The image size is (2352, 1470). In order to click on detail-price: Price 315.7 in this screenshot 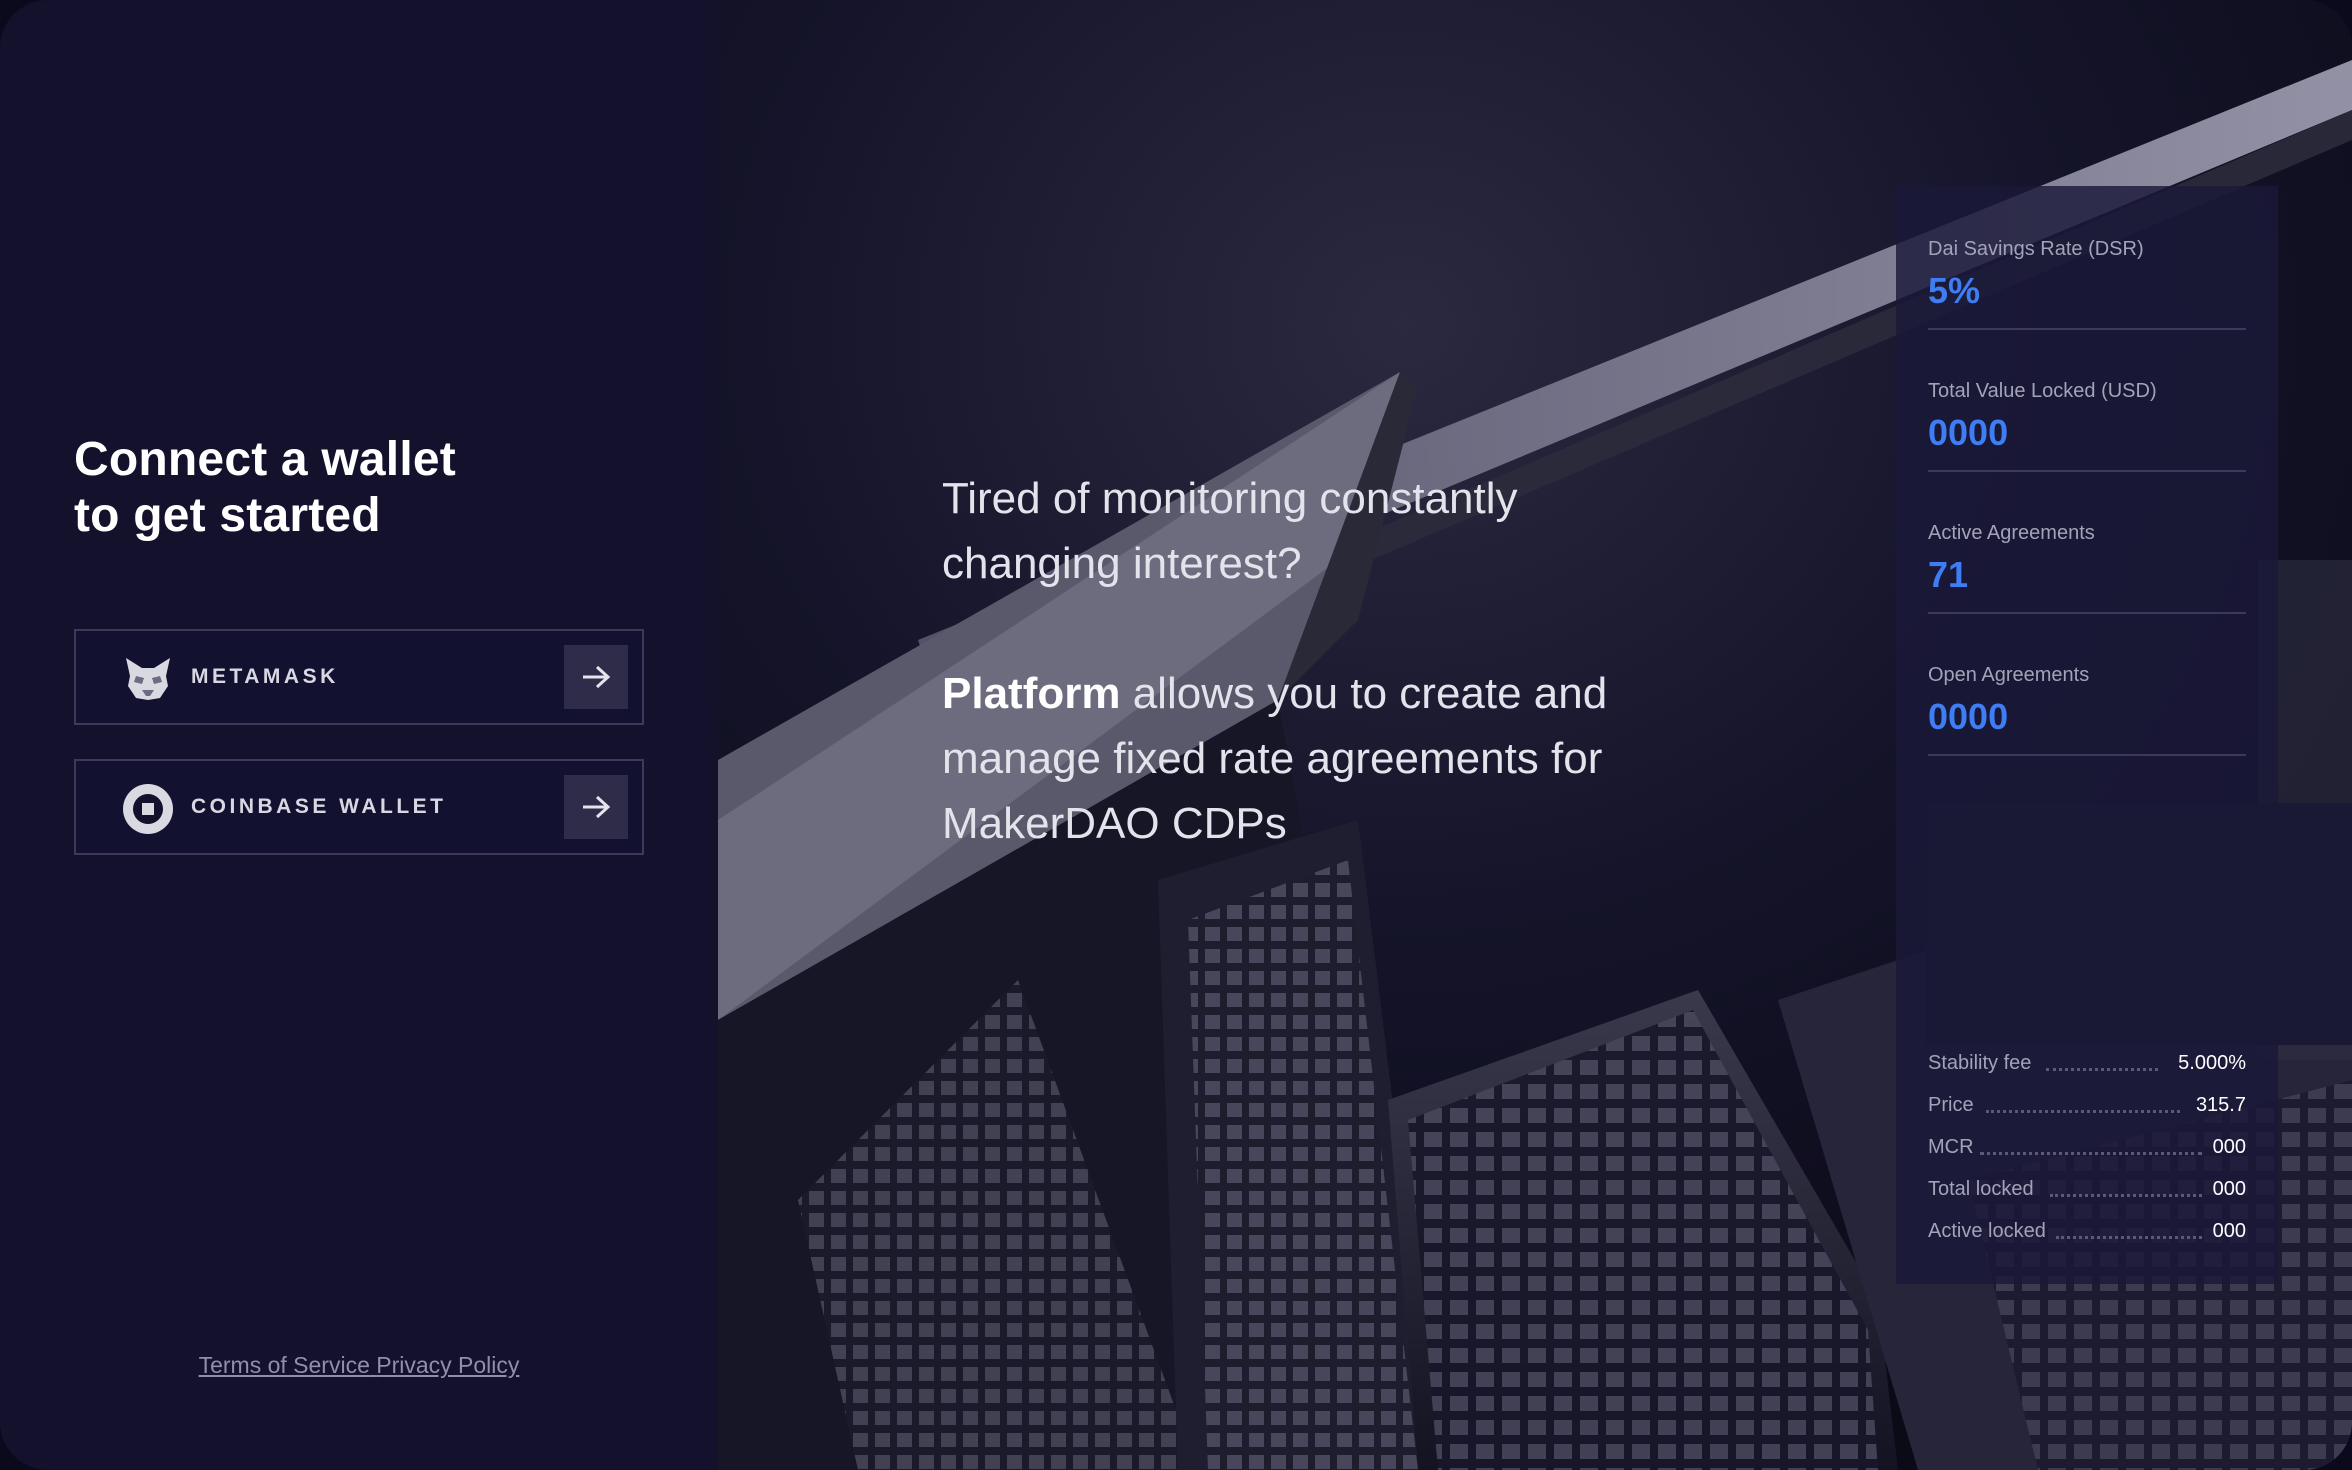, I will do `click(2087, 1105)`.